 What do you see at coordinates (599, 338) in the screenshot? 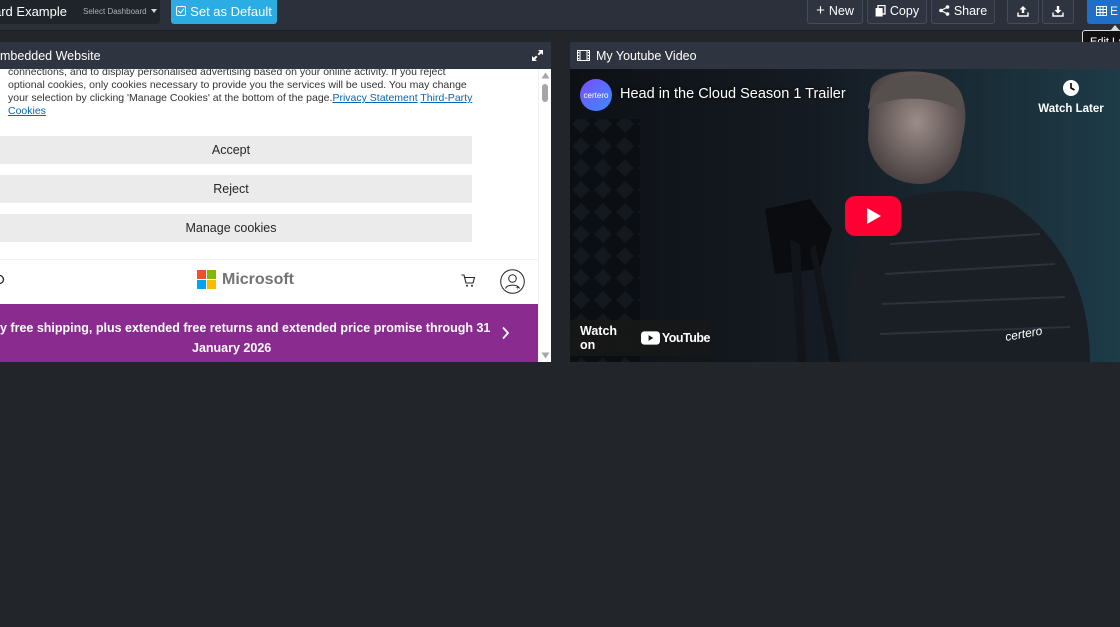
I see `watch-on-label: Watch on` at bounding box center [599, 338].